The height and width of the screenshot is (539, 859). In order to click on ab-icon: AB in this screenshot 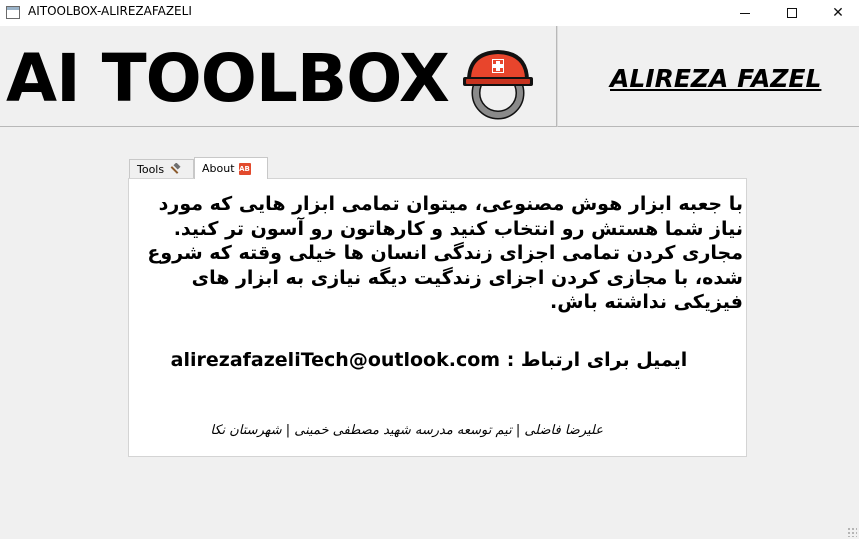, I will do `click(244, 168)`.